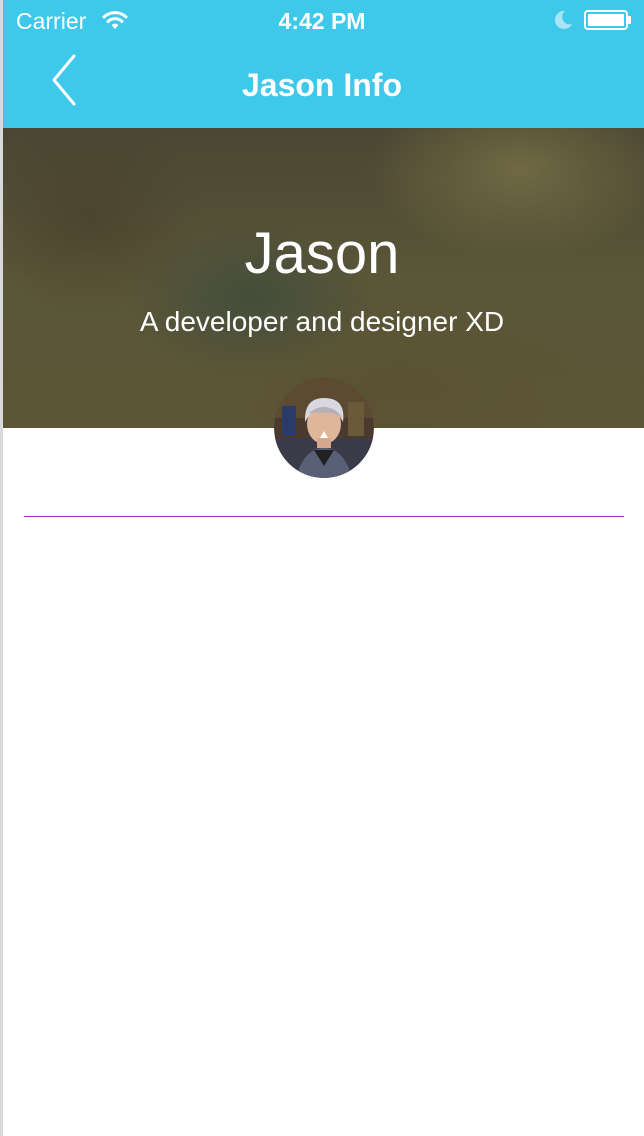 This screenshot has width=644, height=1136. I want to click on battery-icon, so click(607, 20).